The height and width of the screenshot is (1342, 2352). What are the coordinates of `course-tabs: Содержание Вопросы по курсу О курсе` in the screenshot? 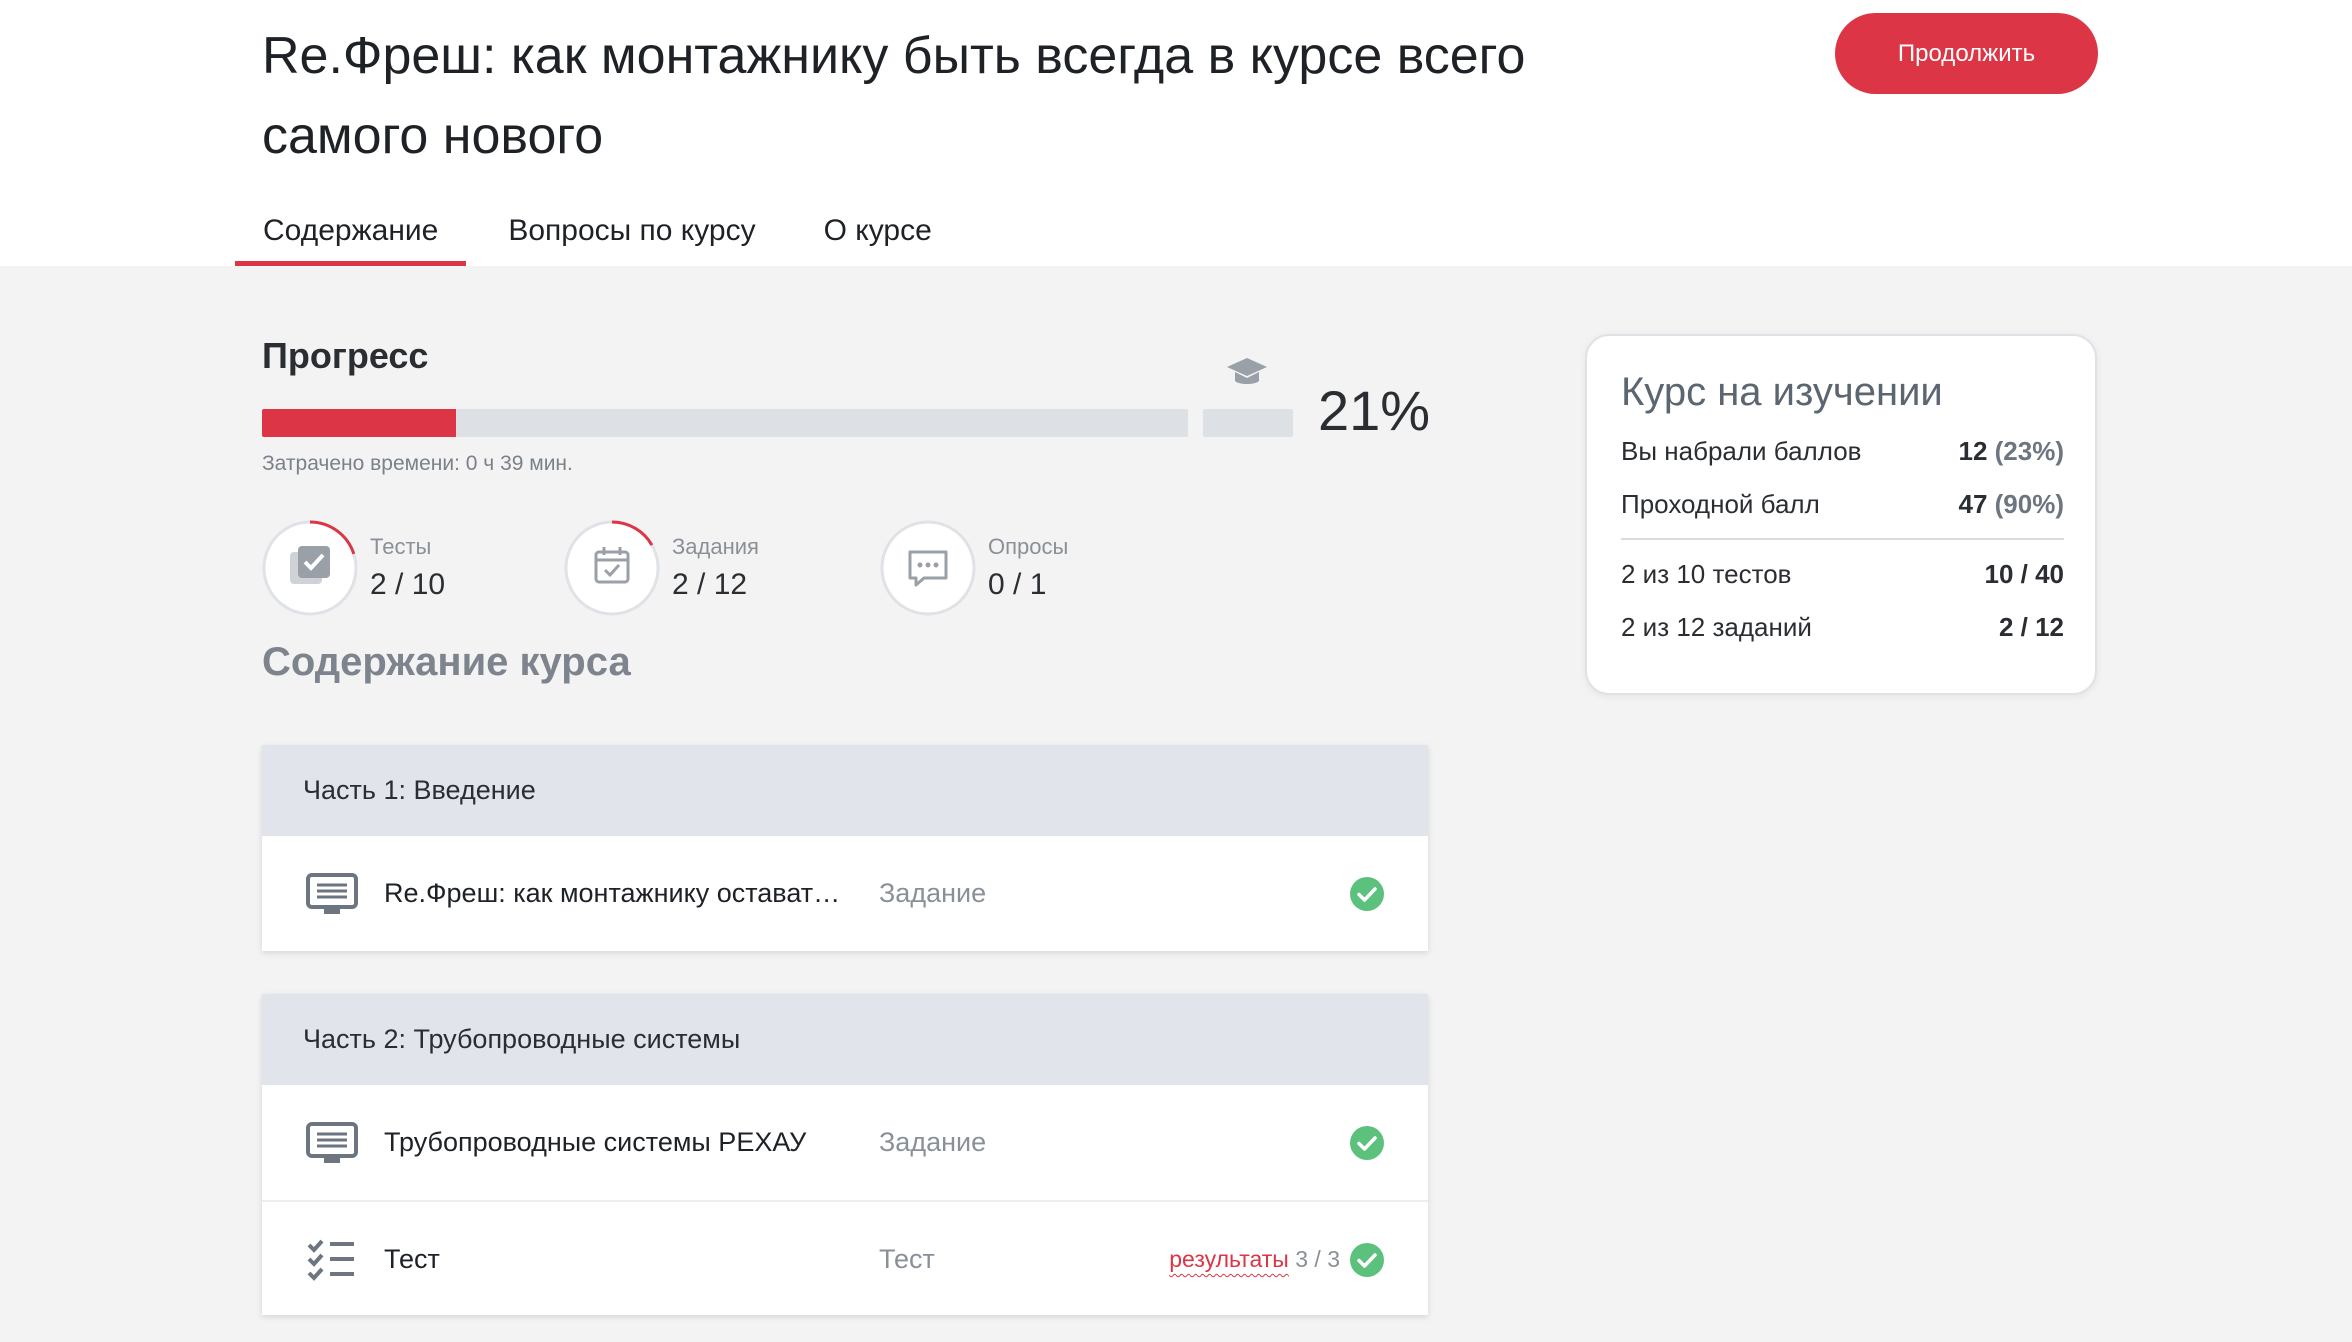 It's located at (597, 233).